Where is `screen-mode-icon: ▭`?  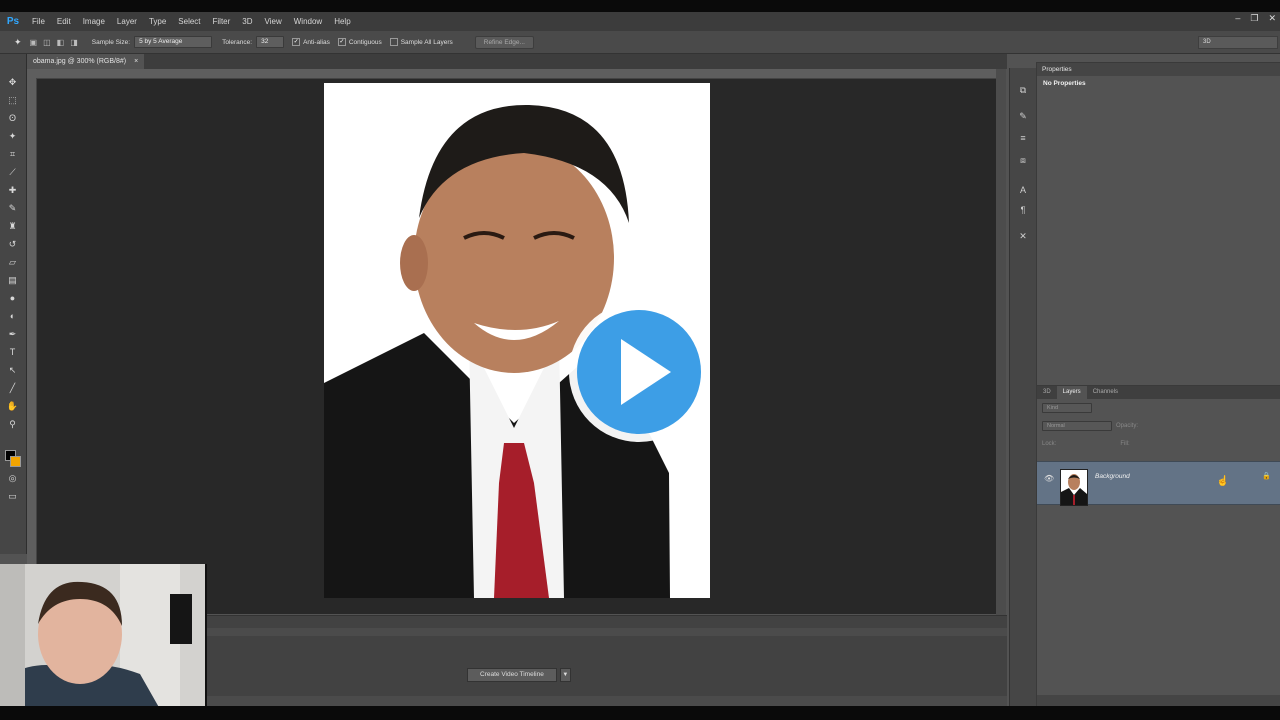
screen-mode-icon: ▭ is located at coordinates (12, 496).